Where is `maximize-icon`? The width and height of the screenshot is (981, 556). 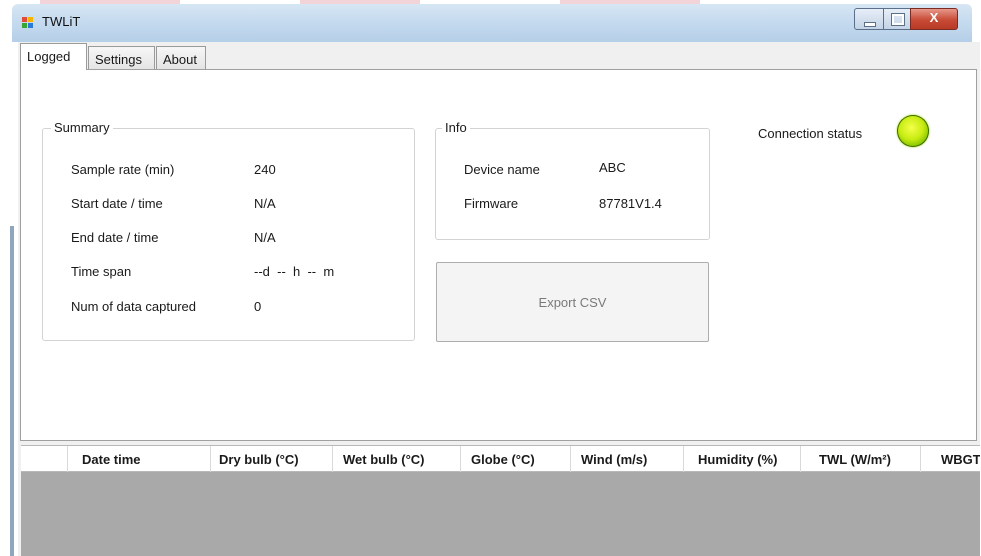 maximize-icon is located at coordinates (898, 19).